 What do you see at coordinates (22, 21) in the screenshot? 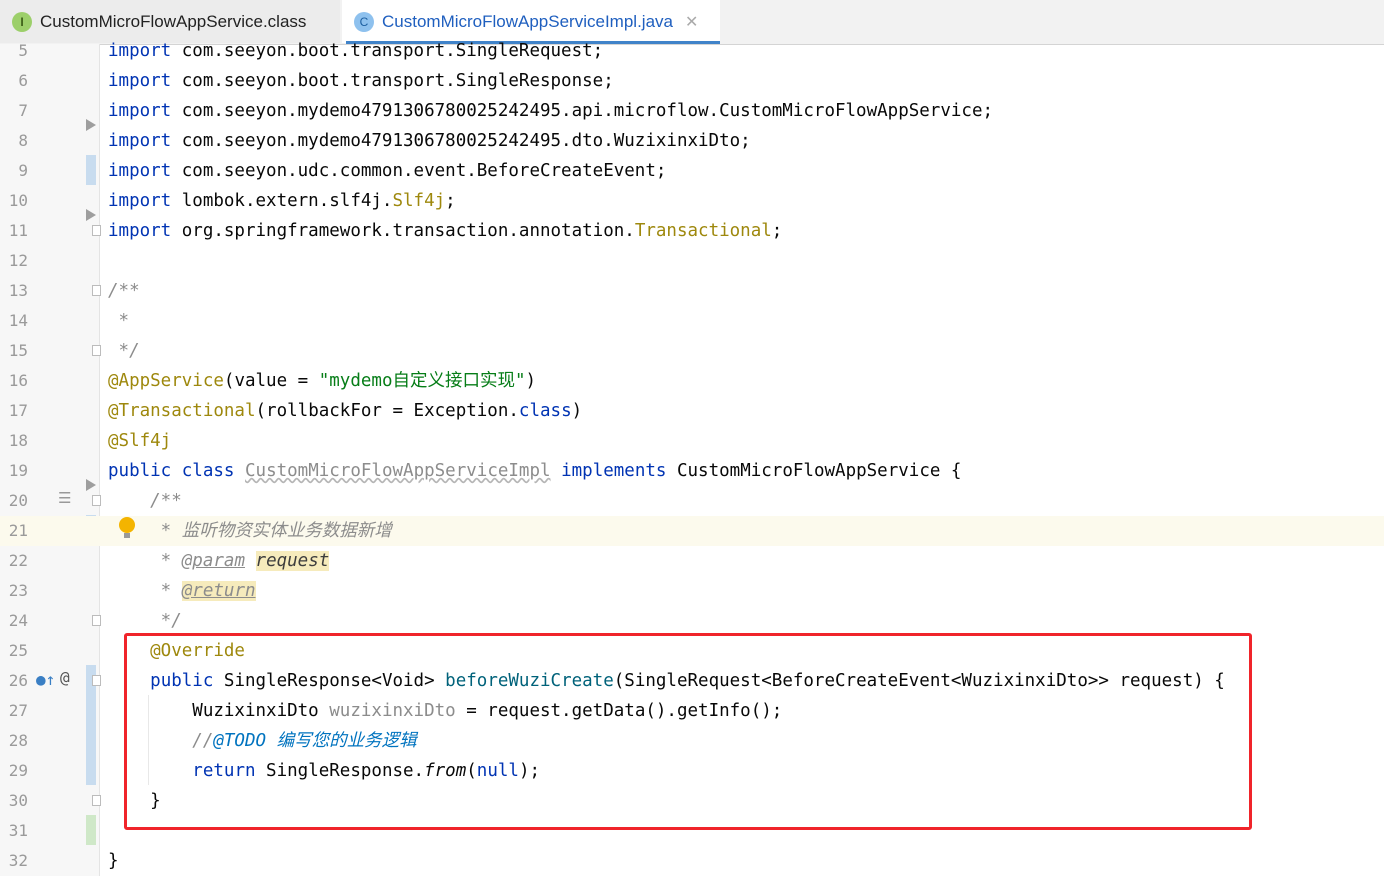
I see `interface-icon: I` at bounding box center [22, 21].